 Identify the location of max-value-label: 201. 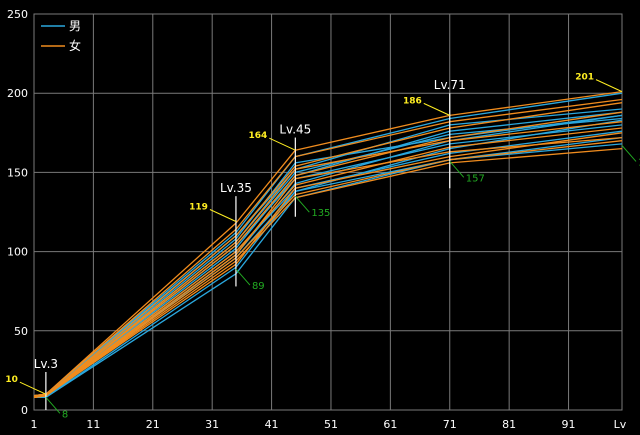
(584, 78).